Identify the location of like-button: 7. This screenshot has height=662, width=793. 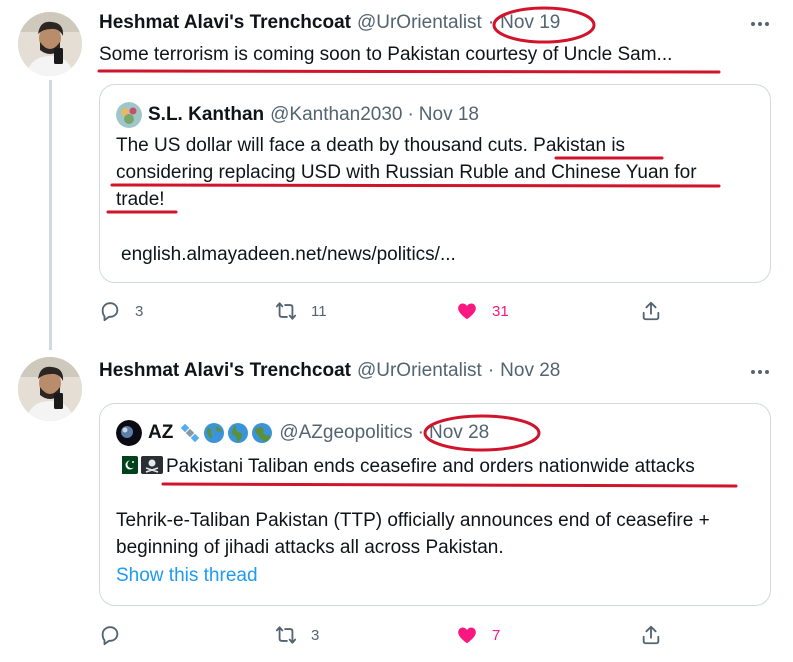
(478, 635).